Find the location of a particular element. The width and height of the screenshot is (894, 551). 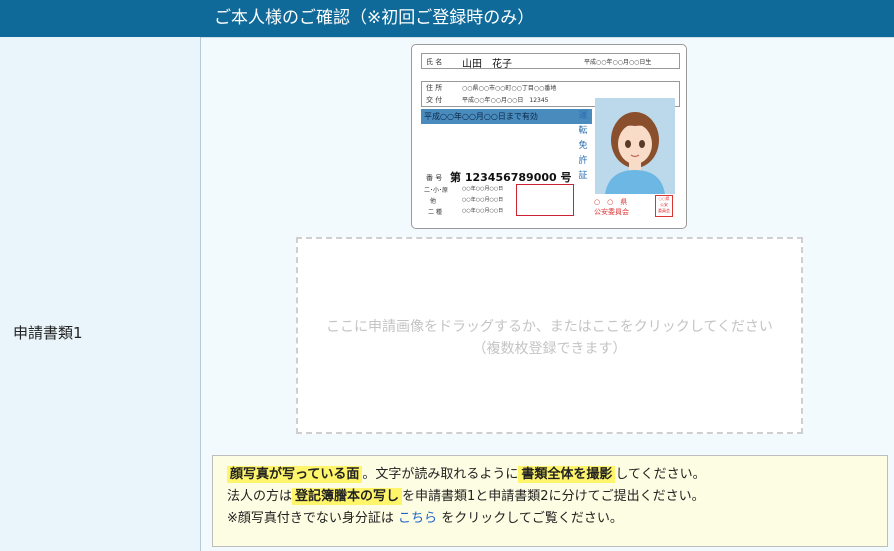

card-number-label: 番 号 is located at coordinates (434, 178).